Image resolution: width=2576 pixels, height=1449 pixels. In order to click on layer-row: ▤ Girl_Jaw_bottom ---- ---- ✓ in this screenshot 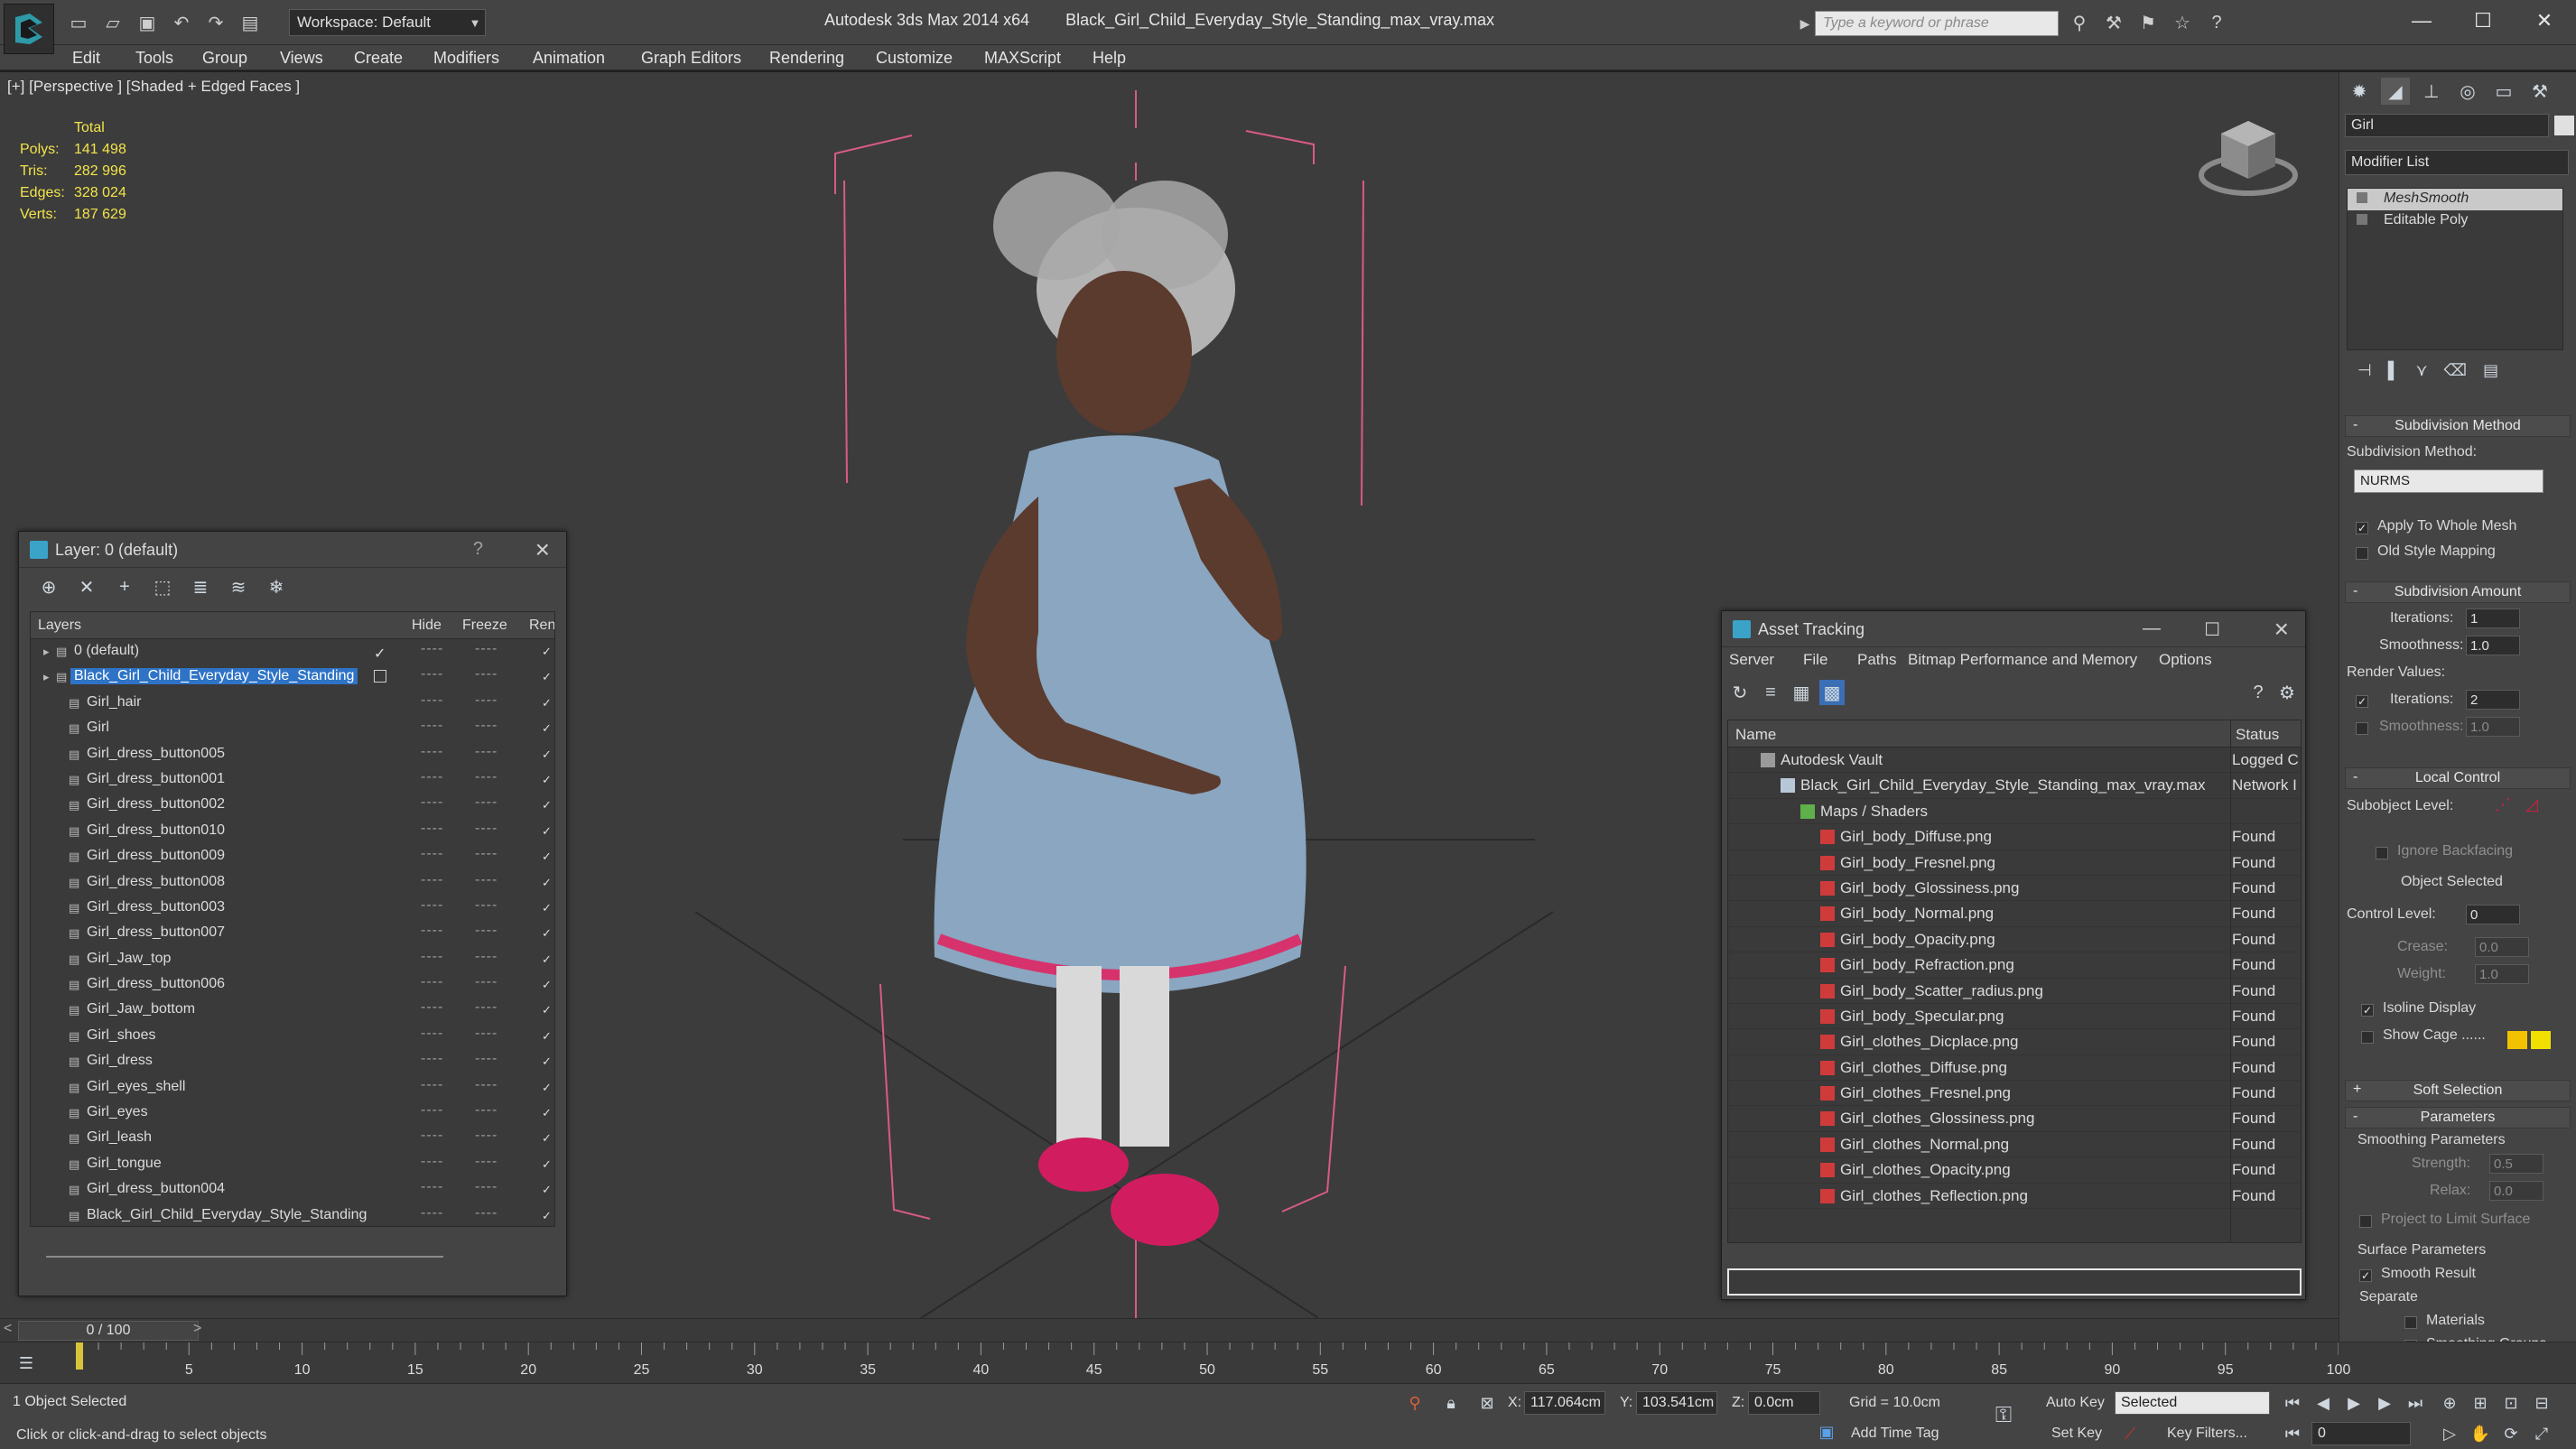, I will do `click(292, 1010)`.